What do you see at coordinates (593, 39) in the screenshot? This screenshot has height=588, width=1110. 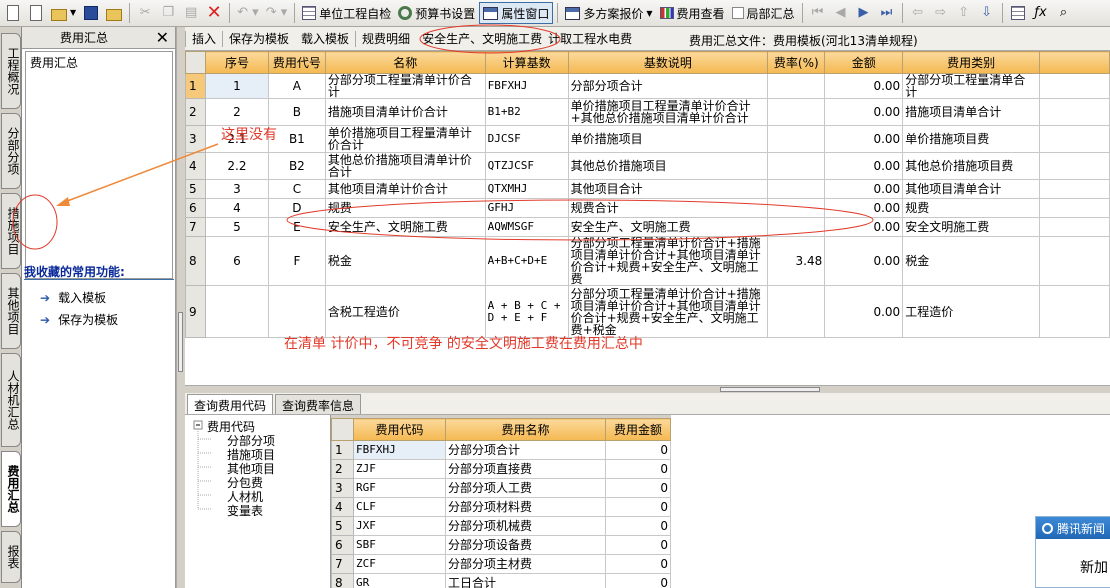 I see `utility-fee-button: 计取工程水电费` at bounding box center [593, 39].